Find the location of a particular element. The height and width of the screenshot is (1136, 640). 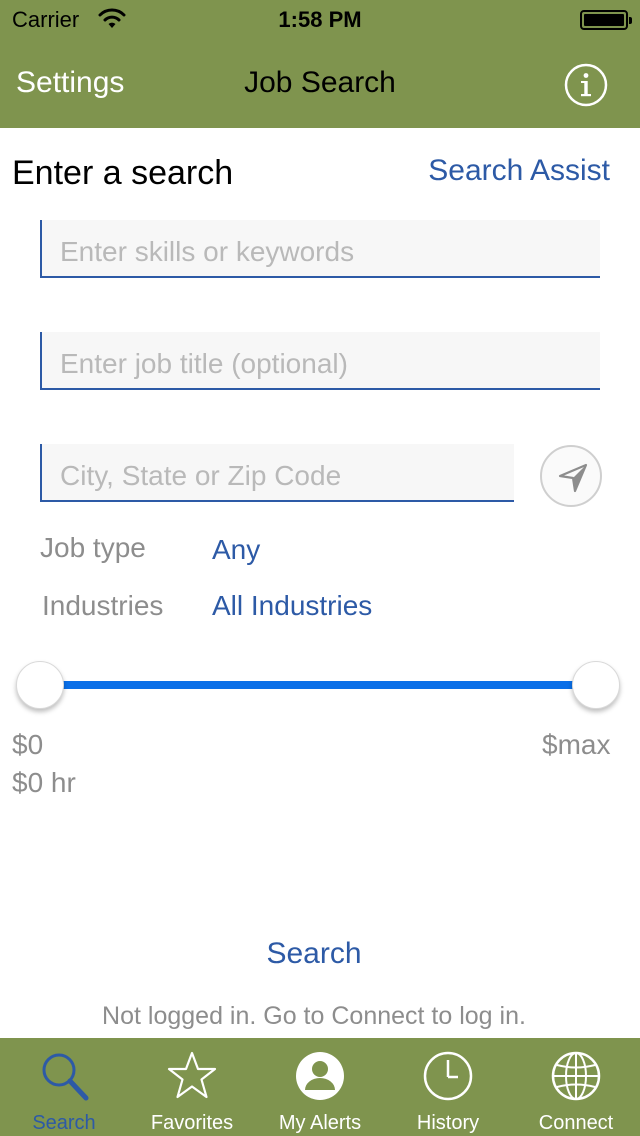

battery-icon is located at coordinates (606, 20).